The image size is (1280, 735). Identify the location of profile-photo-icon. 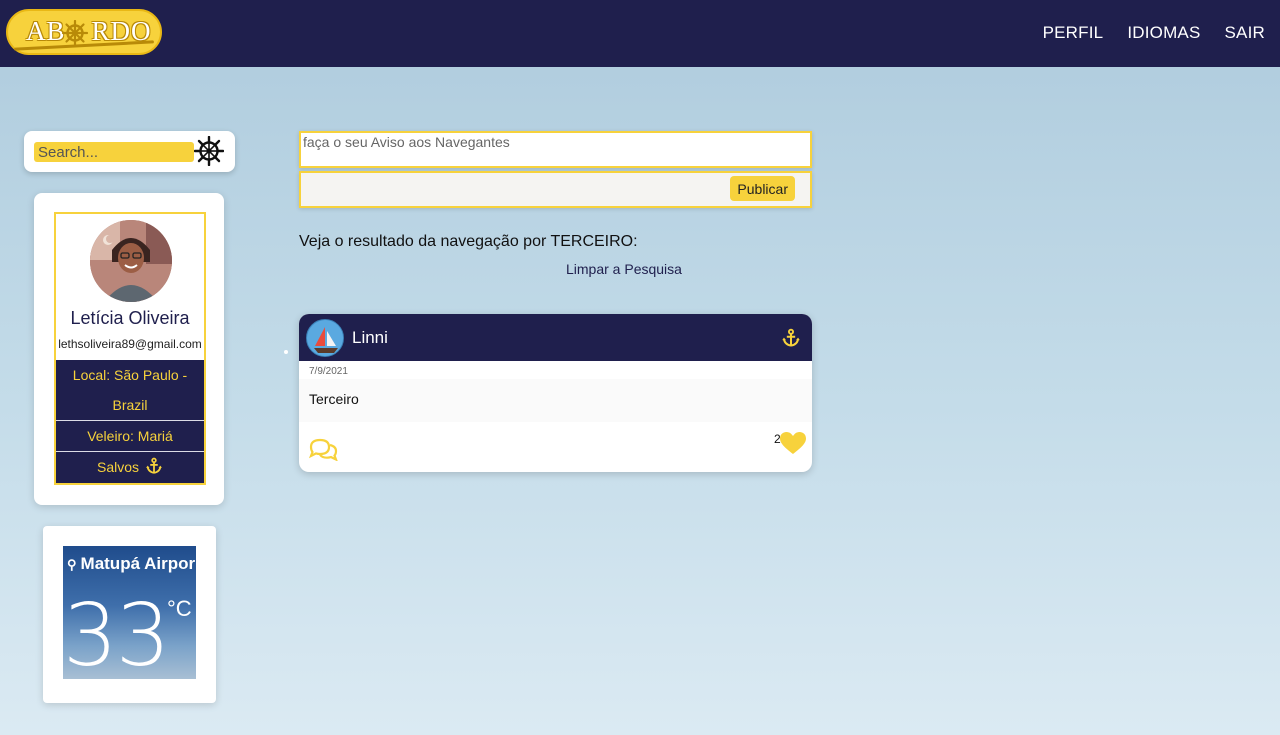
(131, 261).